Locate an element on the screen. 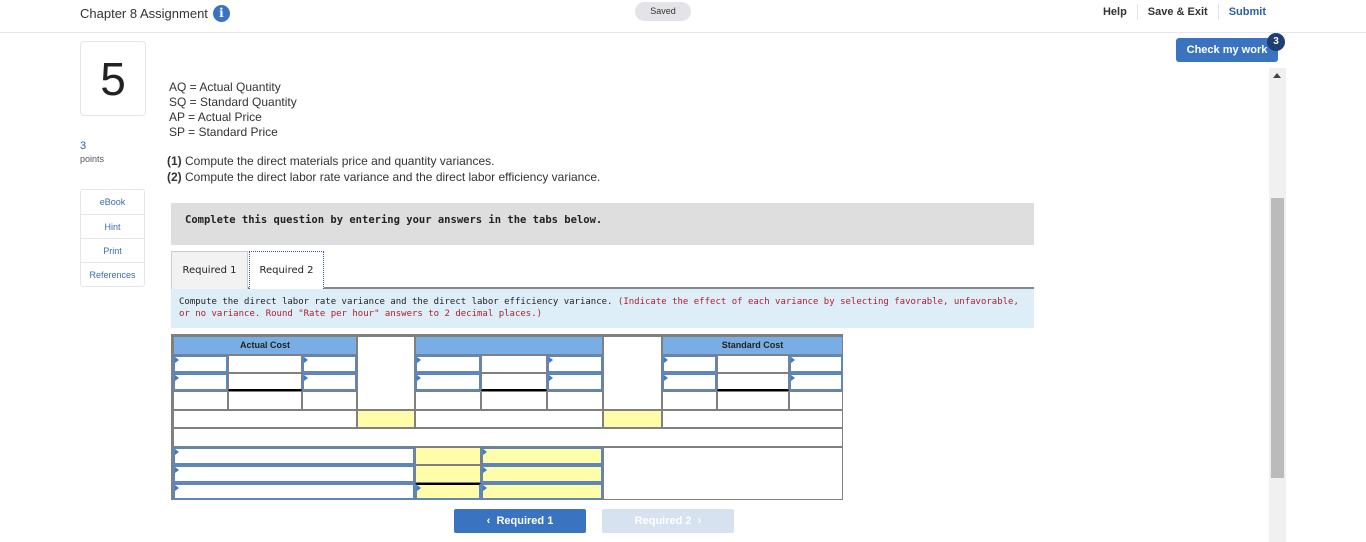 The width and height of the screenshot is (1366, 542). variance-row-left is located at coordinates (265, 419).